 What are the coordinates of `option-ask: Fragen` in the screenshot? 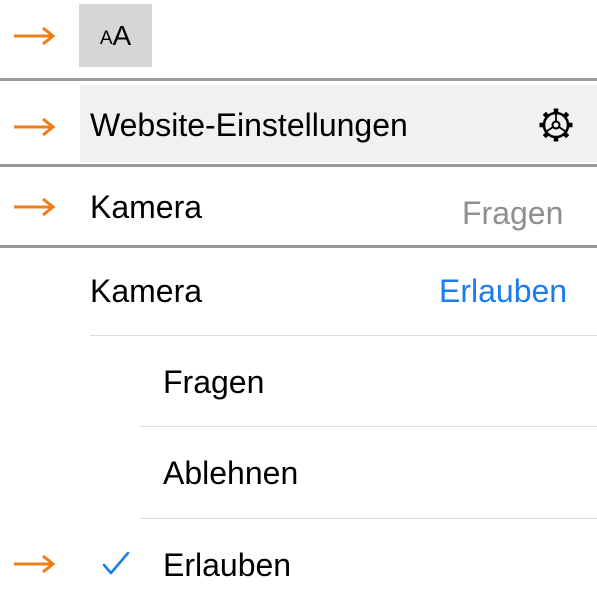 It's located at (368, 380).